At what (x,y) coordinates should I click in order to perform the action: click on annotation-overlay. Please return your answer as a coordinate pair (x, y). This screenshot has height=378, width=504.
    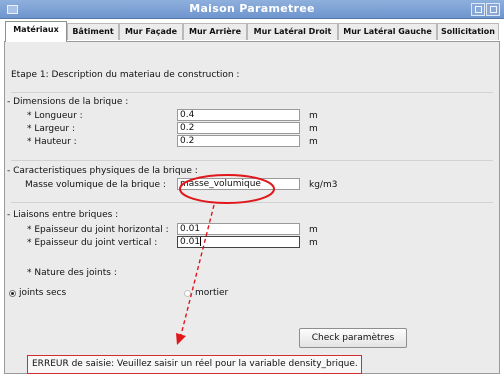
    Looking at the image, I should click on (225, 259).